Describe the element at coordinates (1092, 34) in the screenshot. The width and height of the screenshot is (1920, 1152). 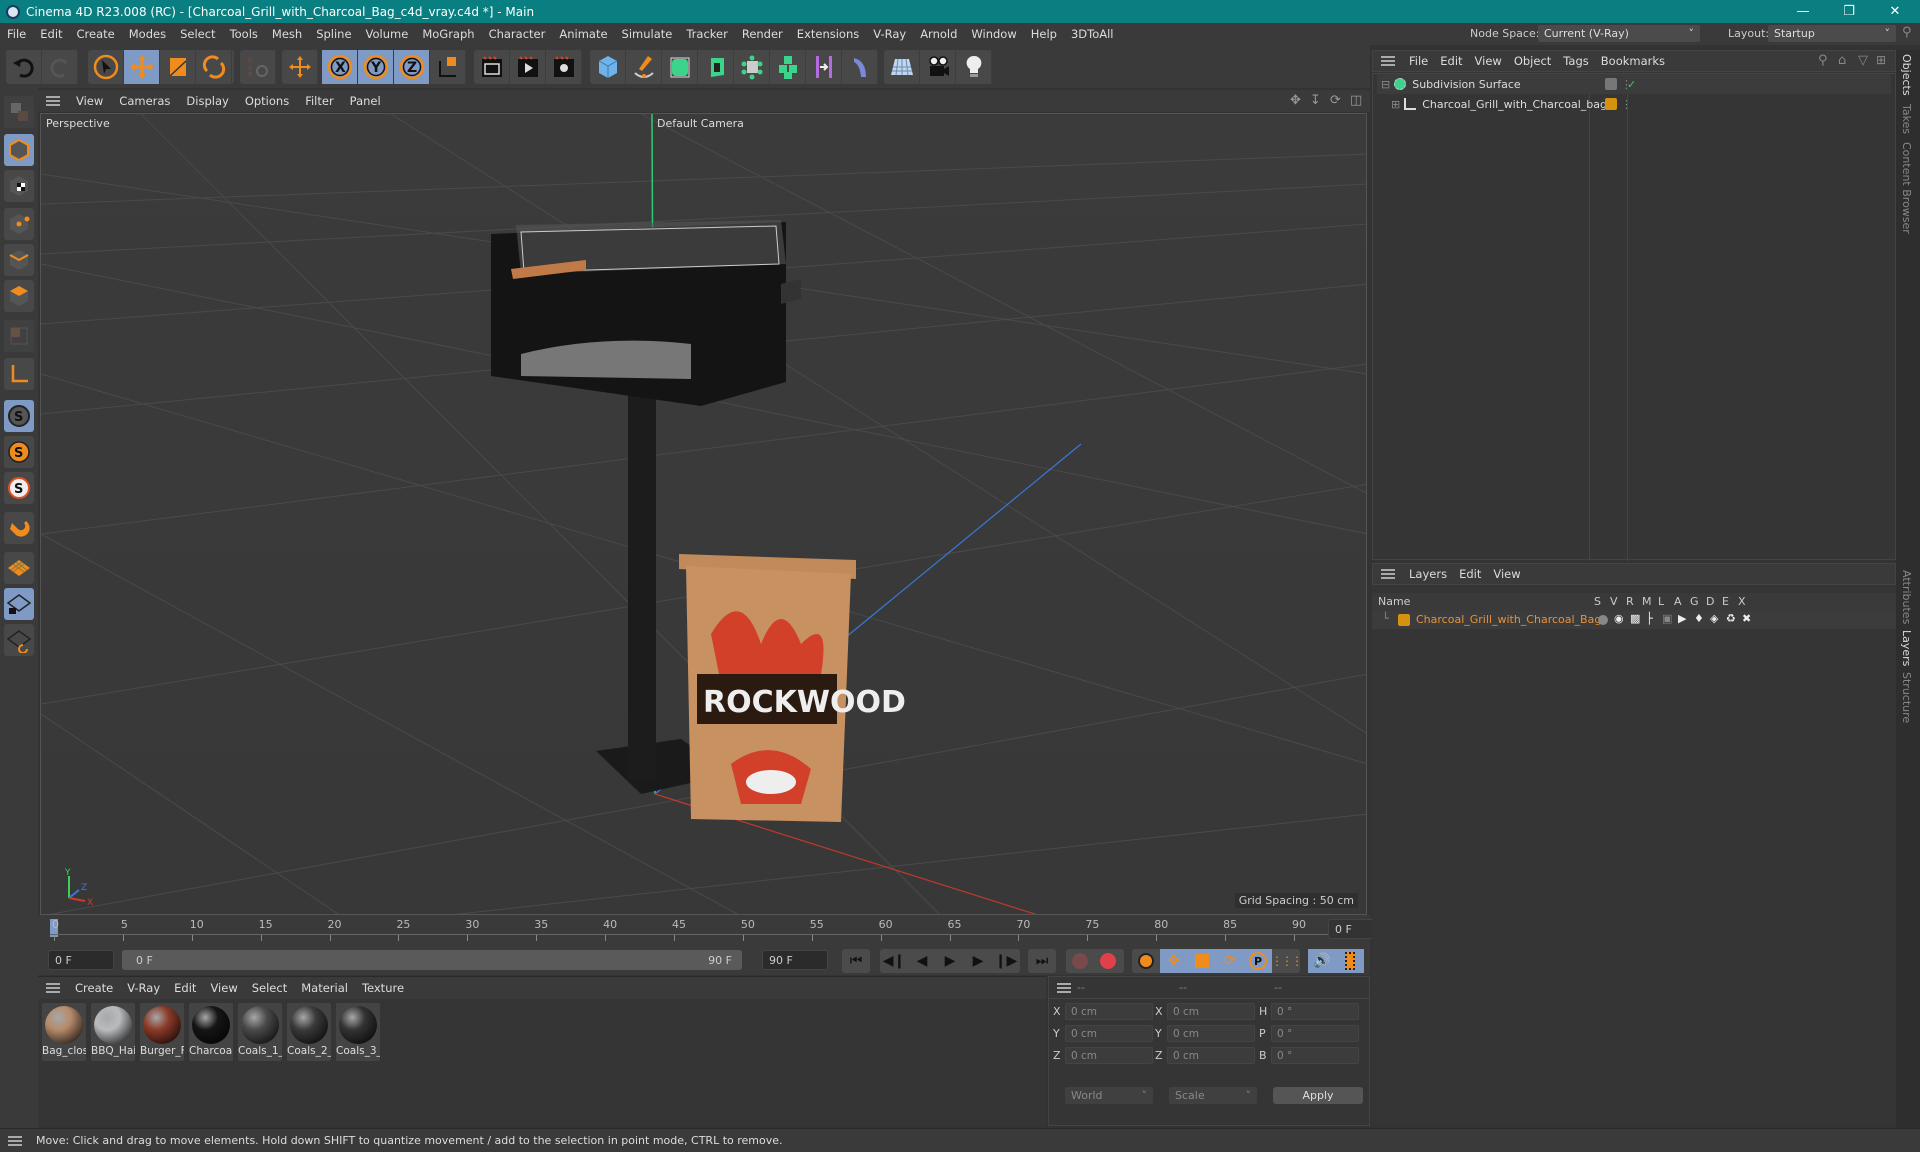
I see `menu-3dtoall: 3DToAll` at that location.